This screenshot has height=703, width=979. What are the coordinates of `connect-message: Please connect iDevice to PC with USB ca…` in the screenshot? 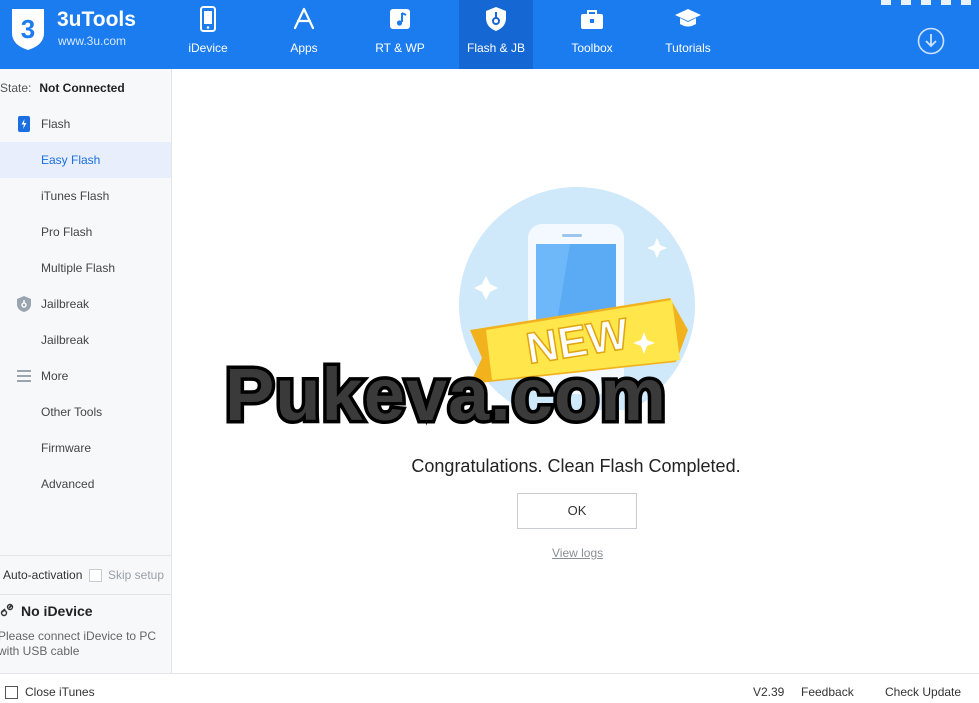 It's located at (78, 643).